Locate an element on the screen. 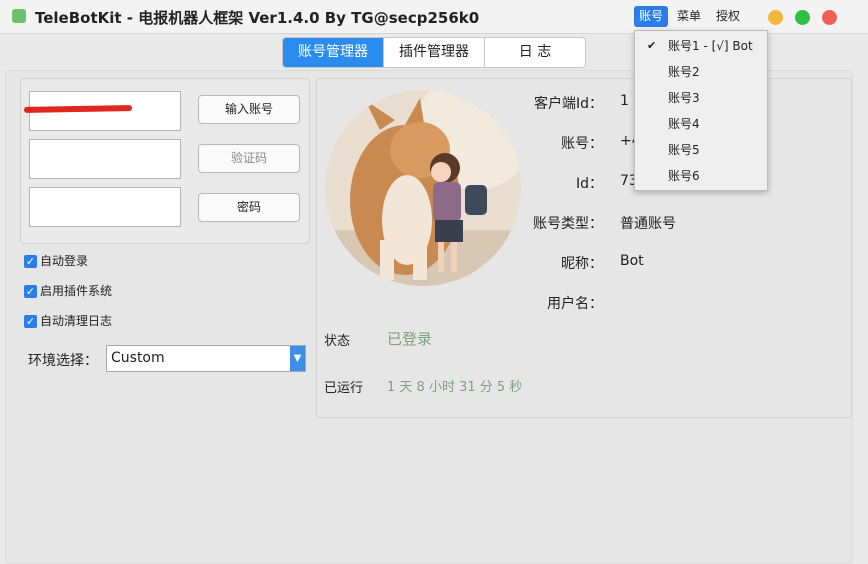 This screenshot has height=564, width=868. account-dropdown-menu: ✔ 账号1 - [√] Bot 账号2 账号3 账号4 账号5 账号6 is located at coordinates (701, 110).